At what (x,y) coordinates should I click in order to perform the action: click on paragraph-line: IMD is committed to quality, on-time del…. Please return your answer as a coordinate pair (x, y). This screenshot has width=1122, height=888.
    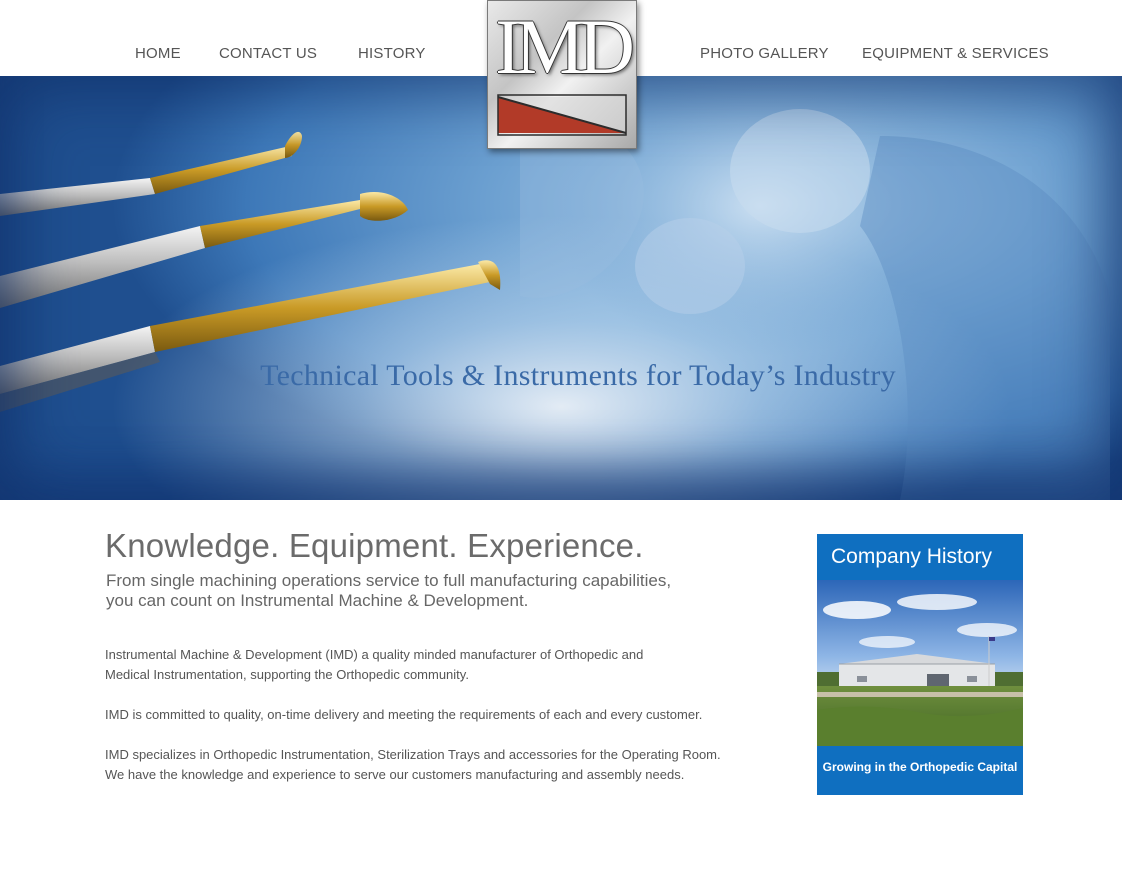
    Looking at the image, I should click on (404, 714).